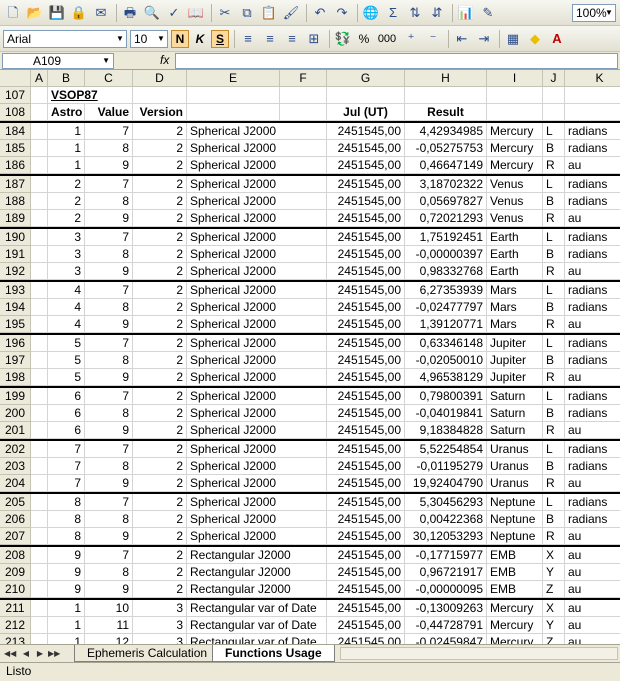 This screenshot has width=620, height=681. I want to click on cell-value: 7, so click(109, 502).